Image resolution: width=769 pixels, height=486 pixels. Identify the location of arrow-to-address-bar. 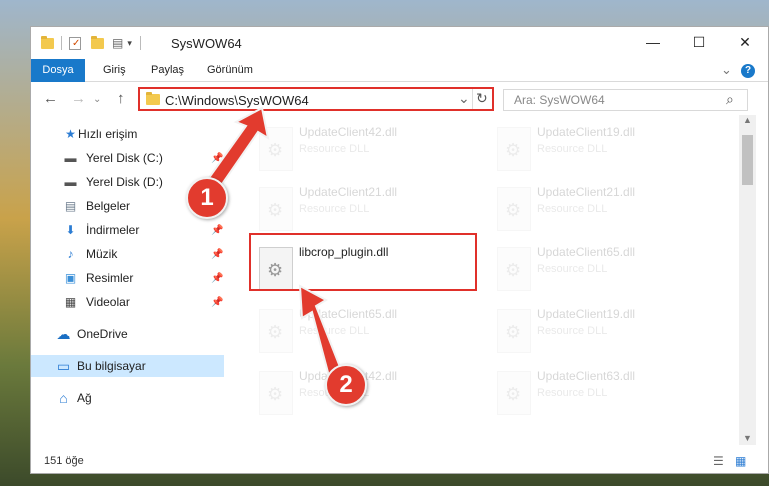
(237, 149).